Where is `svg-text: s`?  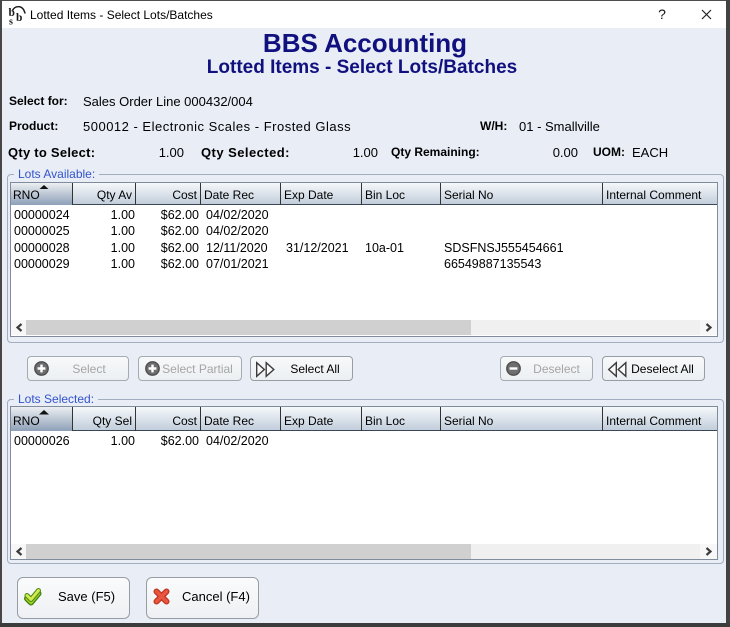 svg-text: s is located at coordinates (11, 22).